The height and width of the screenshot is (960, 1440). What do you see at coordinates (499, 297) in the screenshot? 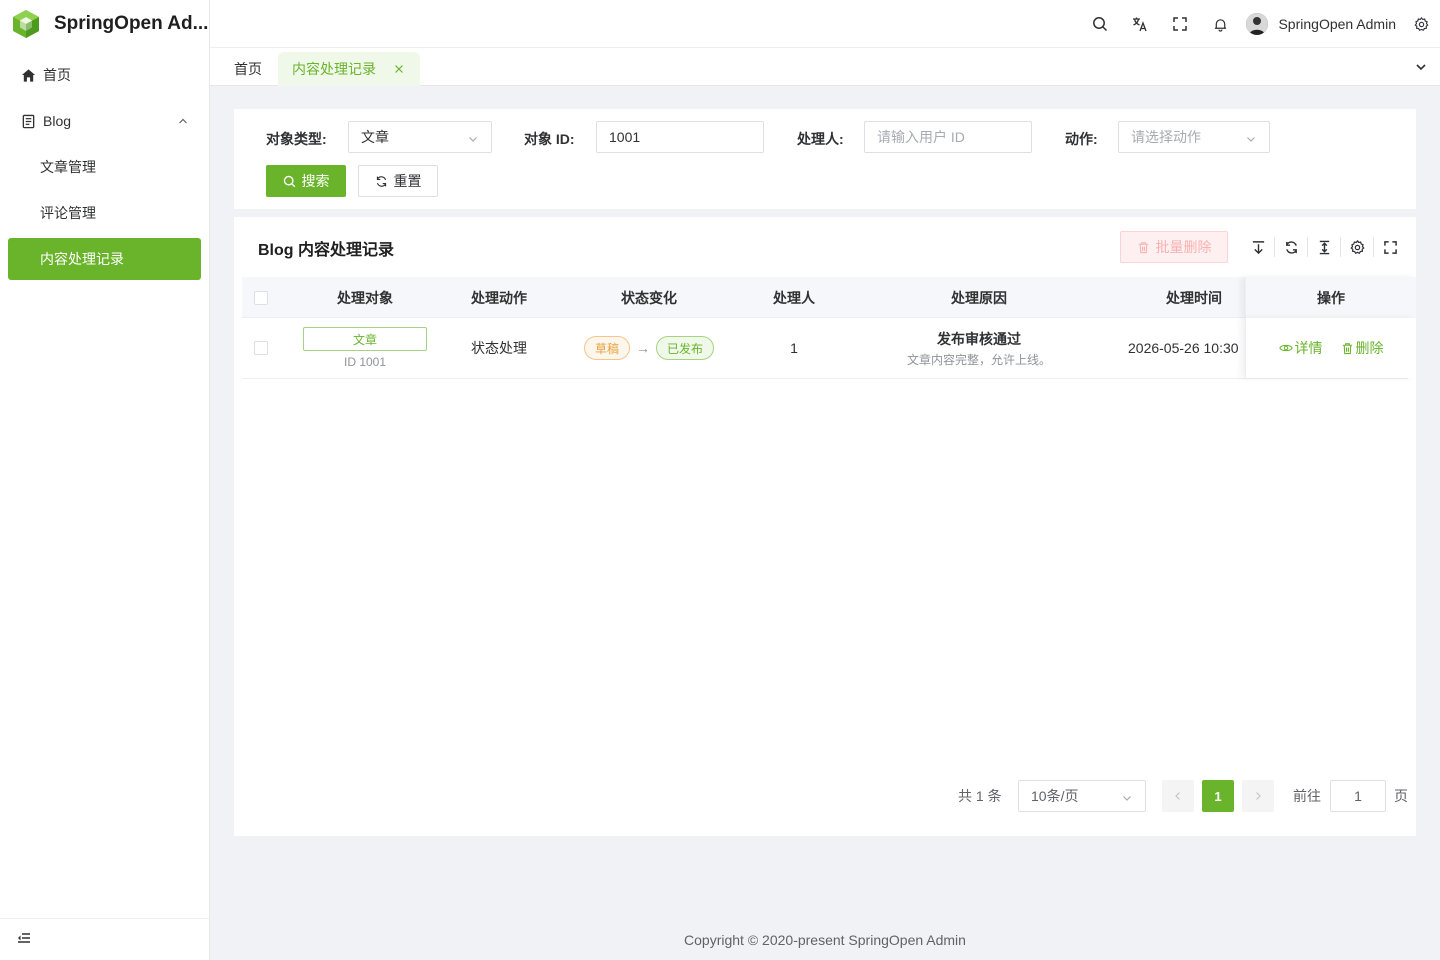
I see `column-header: 处理动作` at bounding box center [499, 297].